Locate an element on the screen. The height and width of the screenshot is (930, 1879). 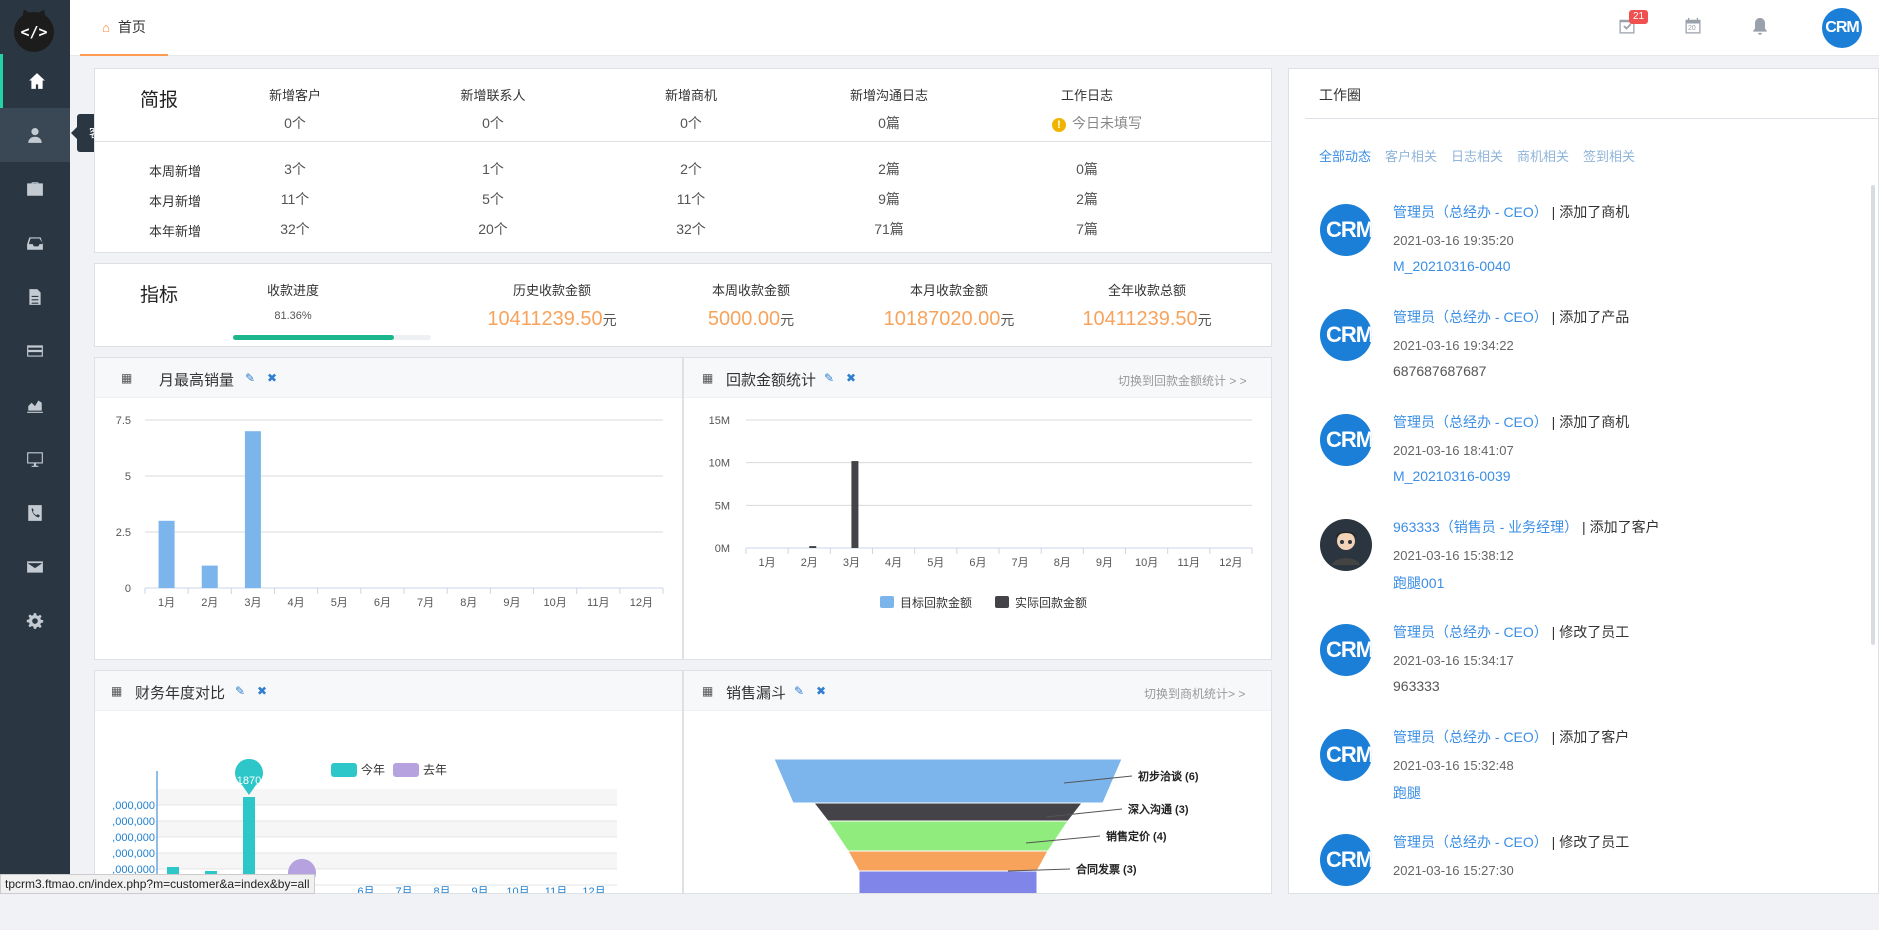
user-avatar: CRM is located at coordinates (1842, 28).